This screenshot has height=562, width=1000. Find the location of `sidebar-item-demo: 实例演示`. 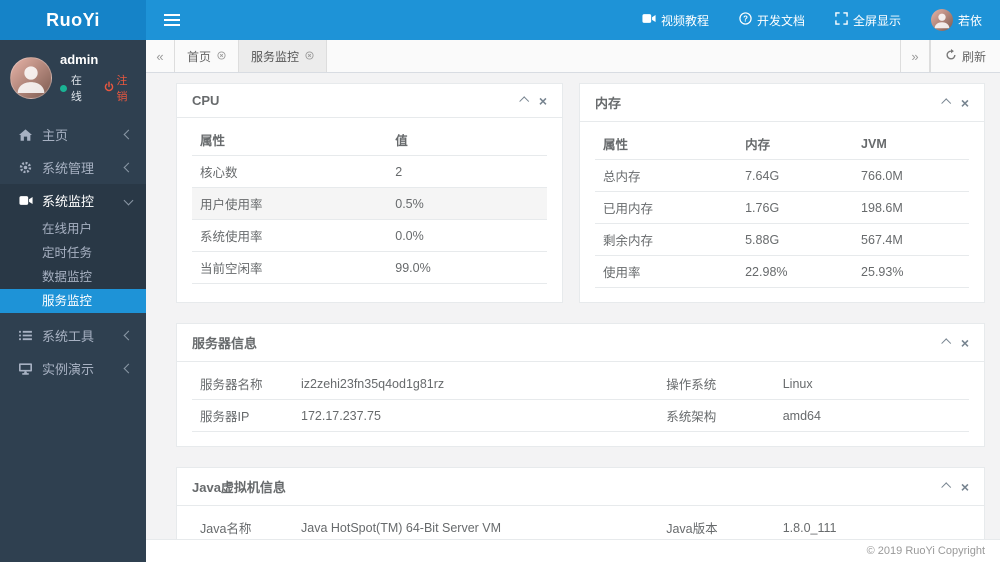

sidebar-item-demo: 实例演示 is located at coordinates (73, 368).